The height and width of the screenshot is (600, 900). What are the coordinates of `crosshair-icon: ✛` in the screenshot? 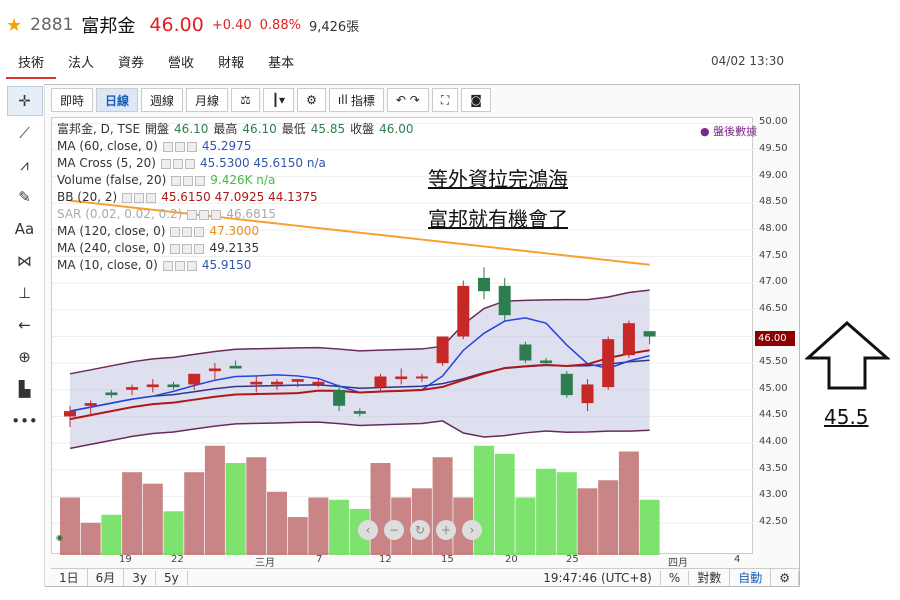 It's located at (24, 101).